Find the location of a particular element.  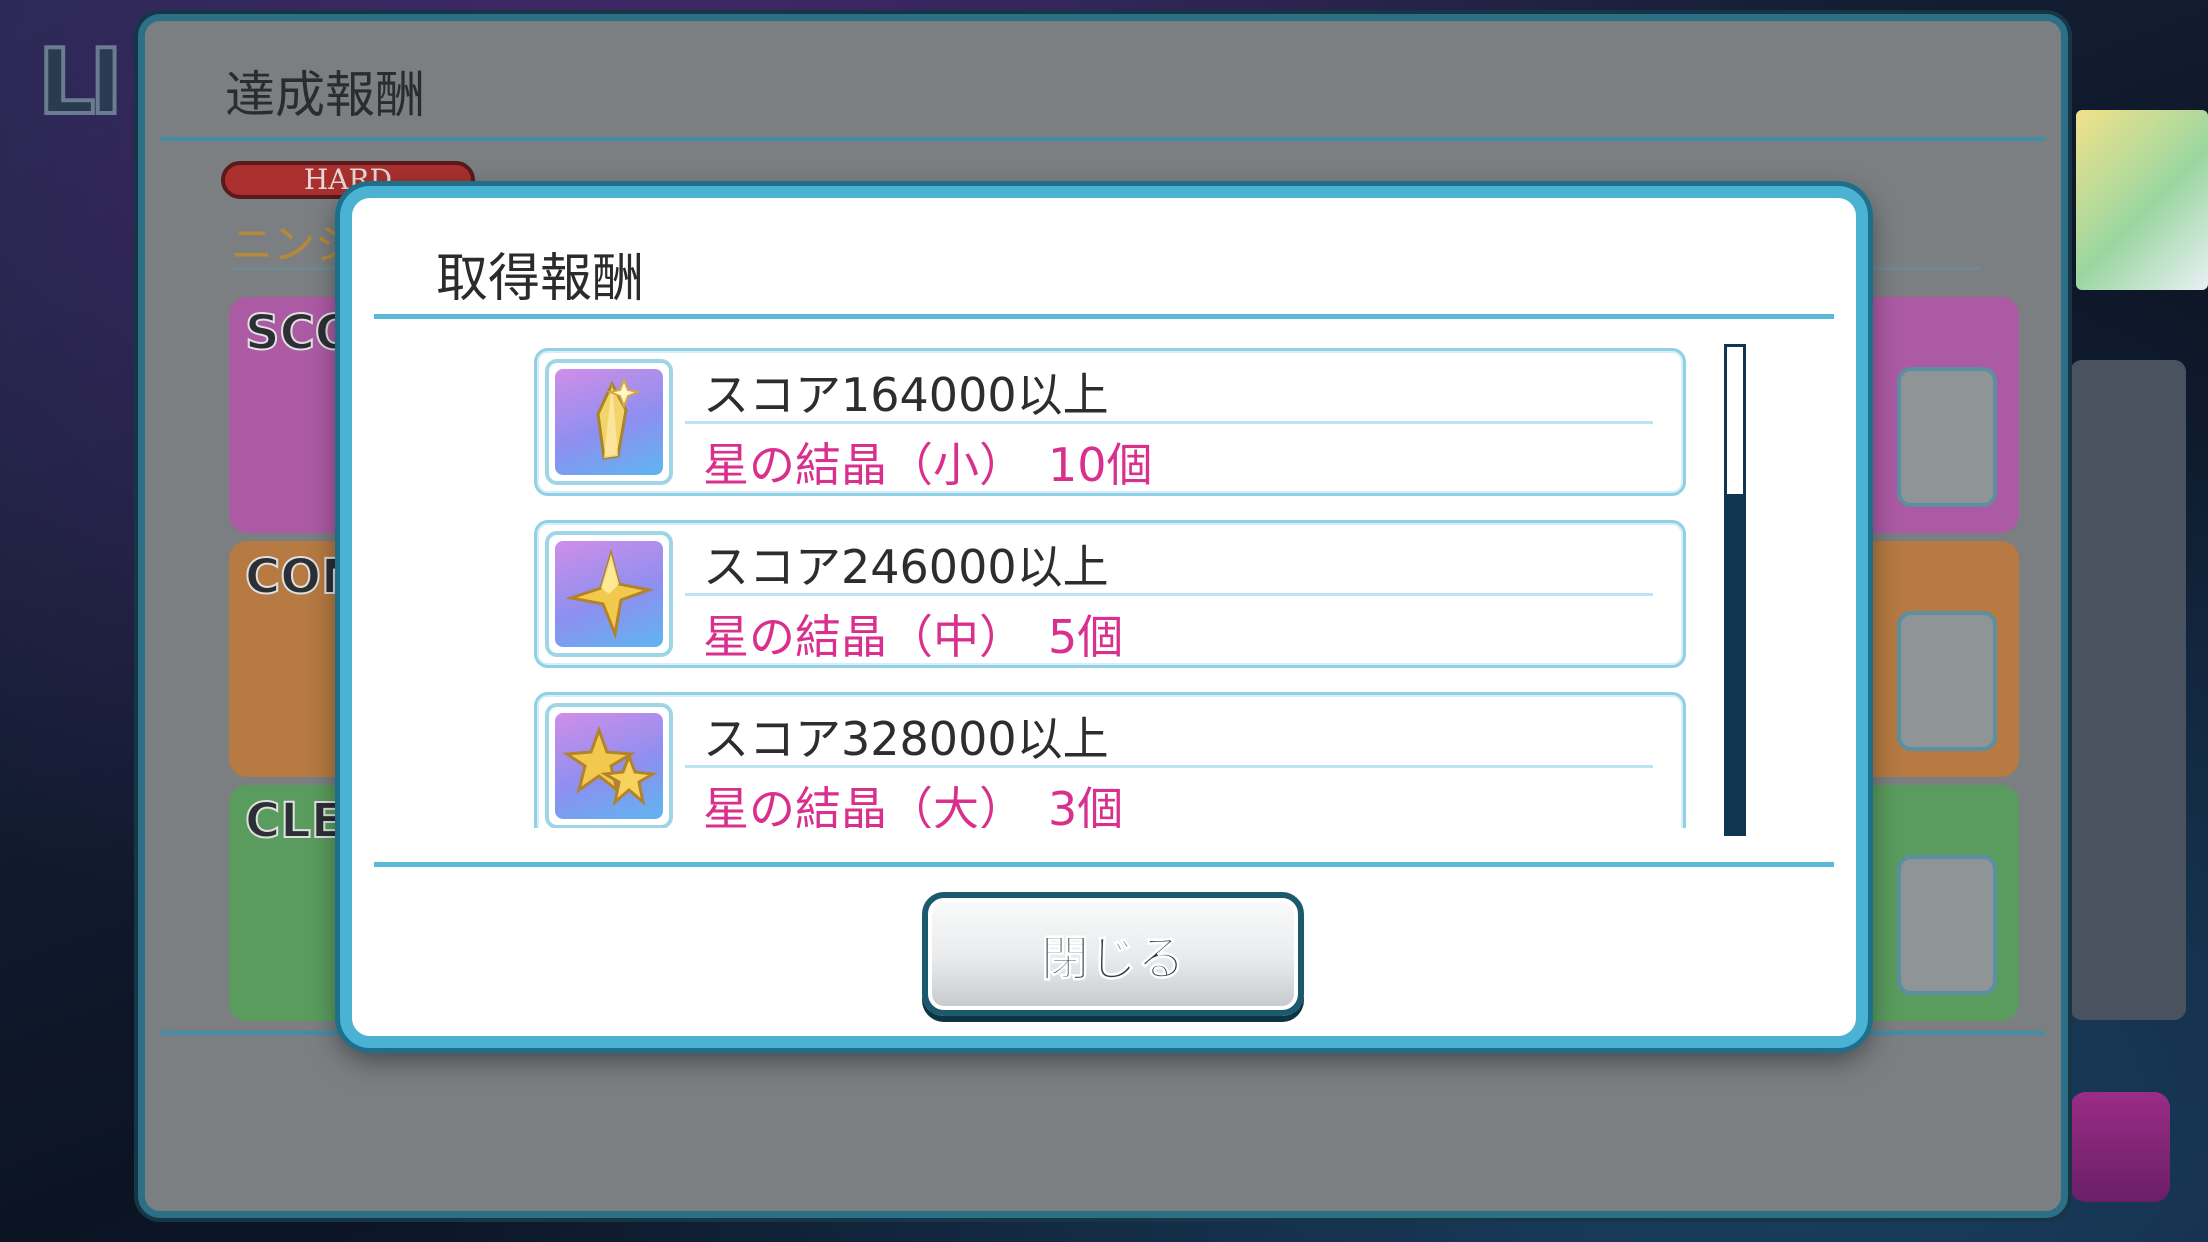

modal-title: 取得報酬 is located at coordinates (540, 279).